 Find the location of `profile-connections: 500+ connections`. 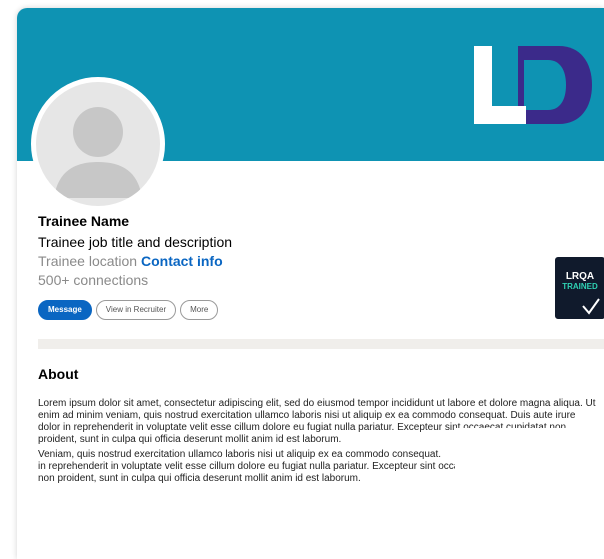

profile-connections: 500+ connections is located at coordinates (93, 280).